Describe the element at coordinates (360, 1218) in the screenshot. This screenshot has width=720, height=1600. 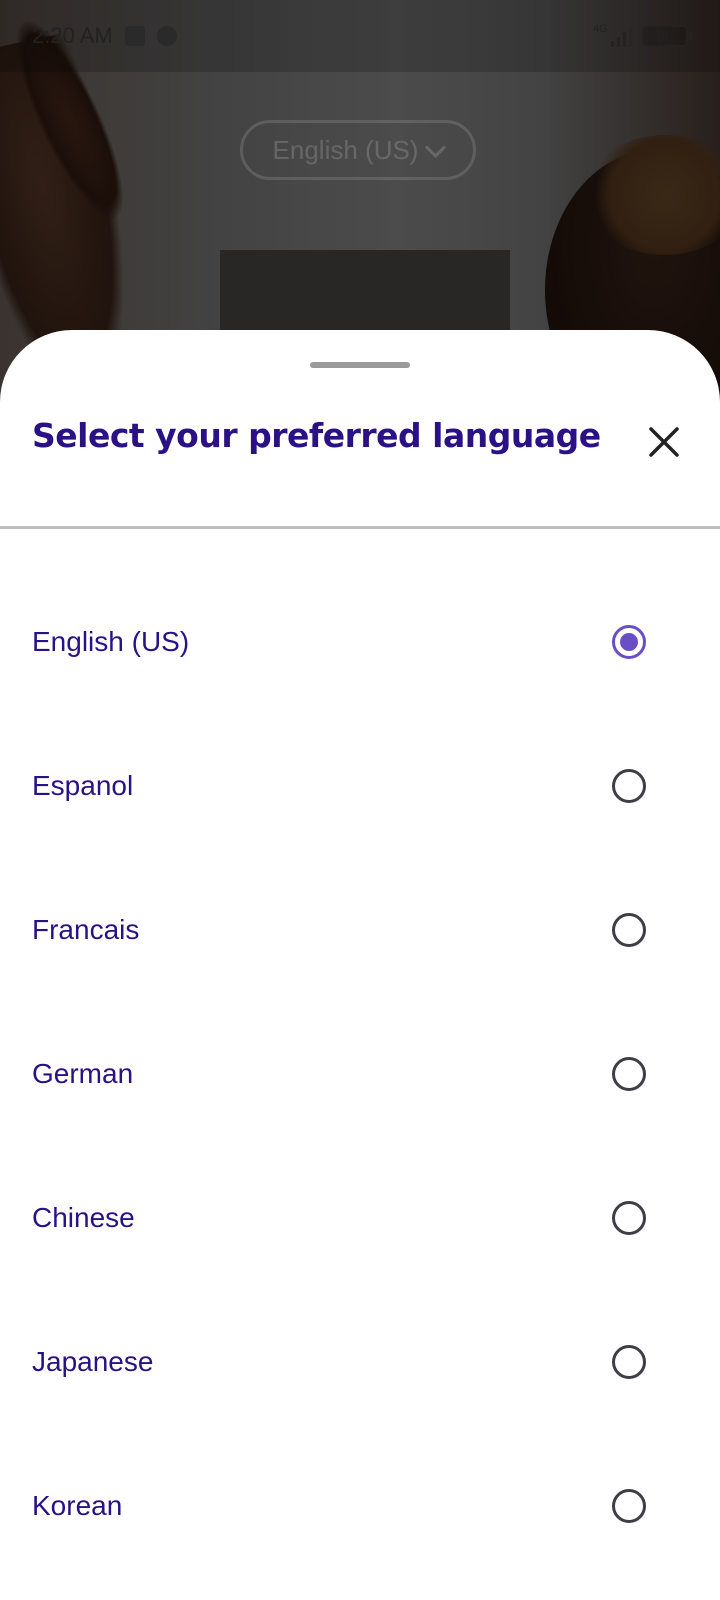
I see `language-option-chinese: Chinese` at that location.